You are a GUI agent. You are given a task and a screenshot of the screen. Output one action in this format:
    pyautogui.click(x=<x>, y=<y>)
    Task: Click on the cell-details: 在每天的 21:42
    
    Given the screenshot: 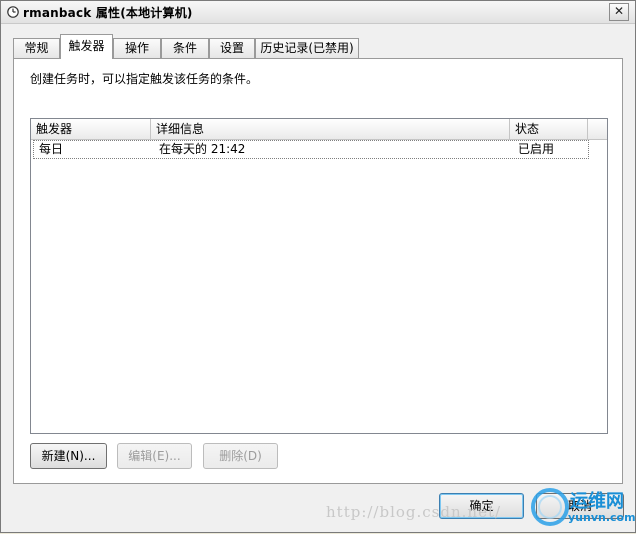 What is the action you would take?
    pyautogui.click(x=202, y=149)
    